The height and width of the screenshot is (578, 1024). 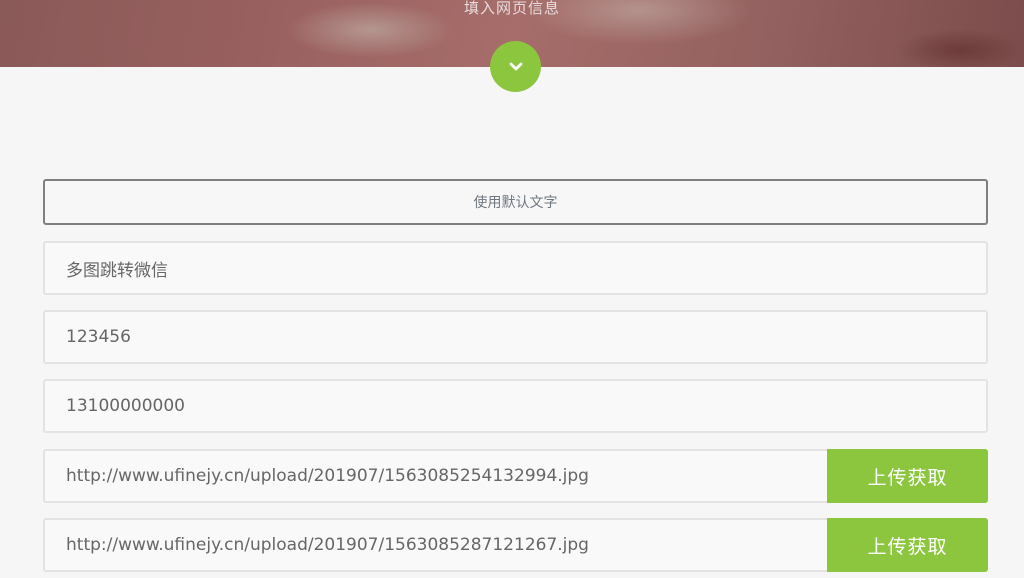 I want to click on chevron-down-icon, so click(x=515, y=66).